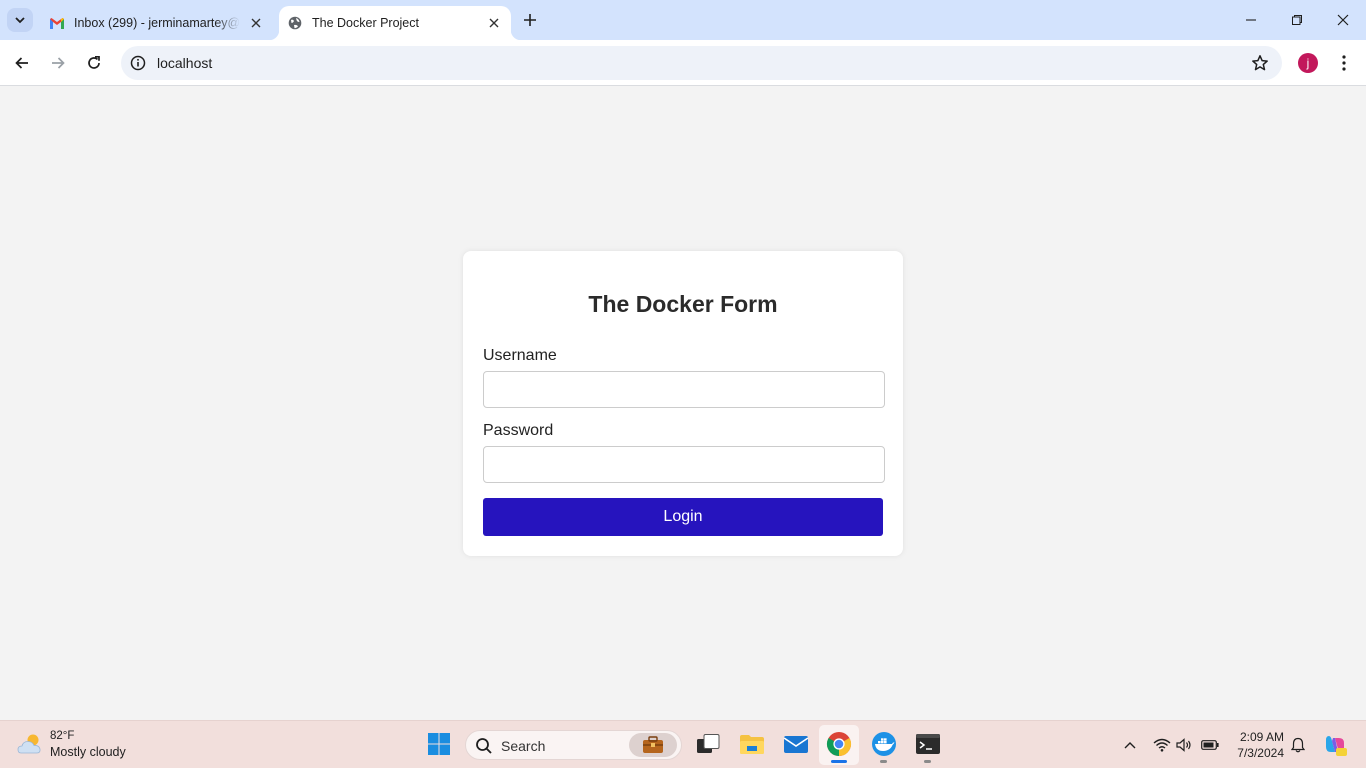 The width and height of the screenshot is (1366, 768). Describe the element at coordinates (1255, 745) in the screenshot. I see `system-clock: 2:09 AM 7/3/2024` at that location.